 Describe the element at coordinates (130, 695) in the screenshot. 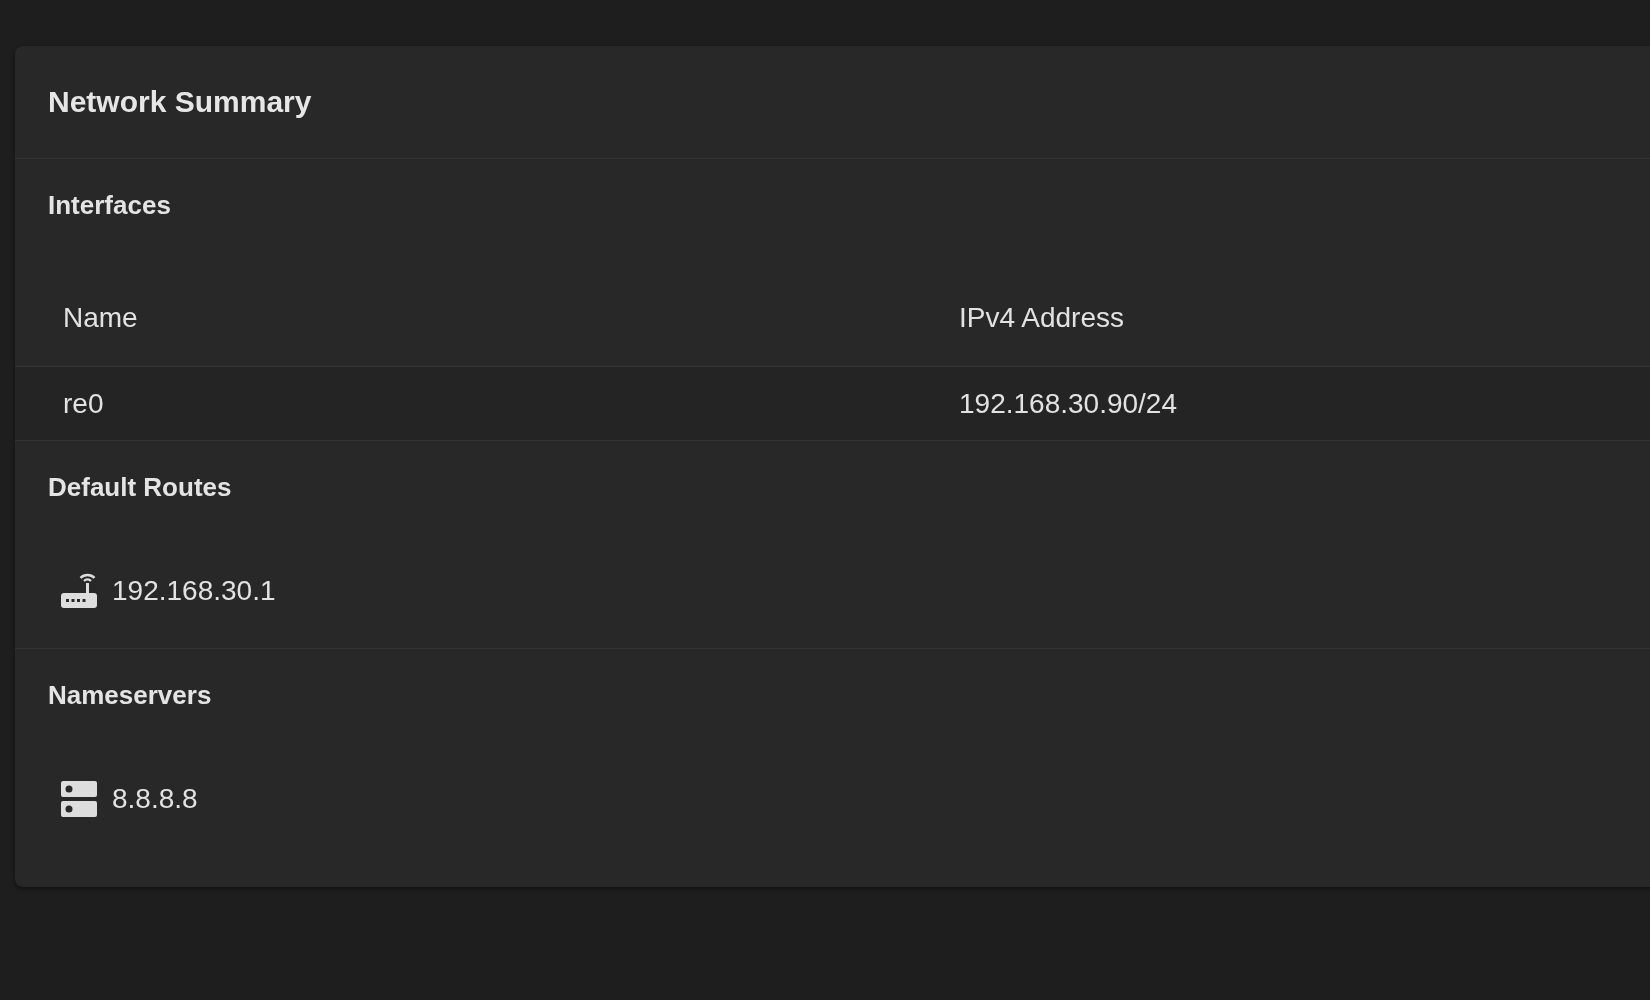

I see `section-heading: Nameservers` at that location.